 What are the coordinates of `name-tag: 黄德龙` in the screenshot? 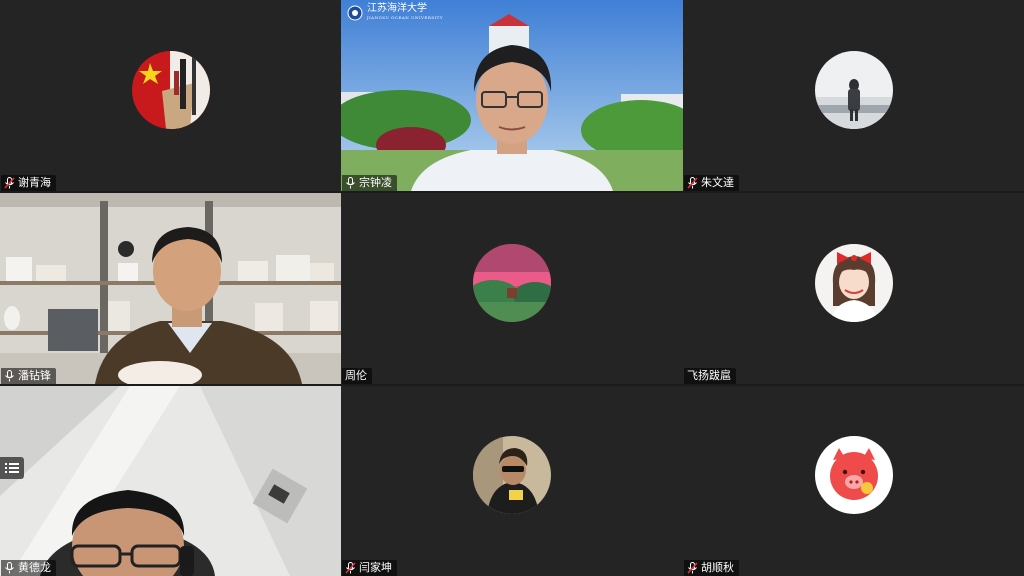 It's located at (28, 568).